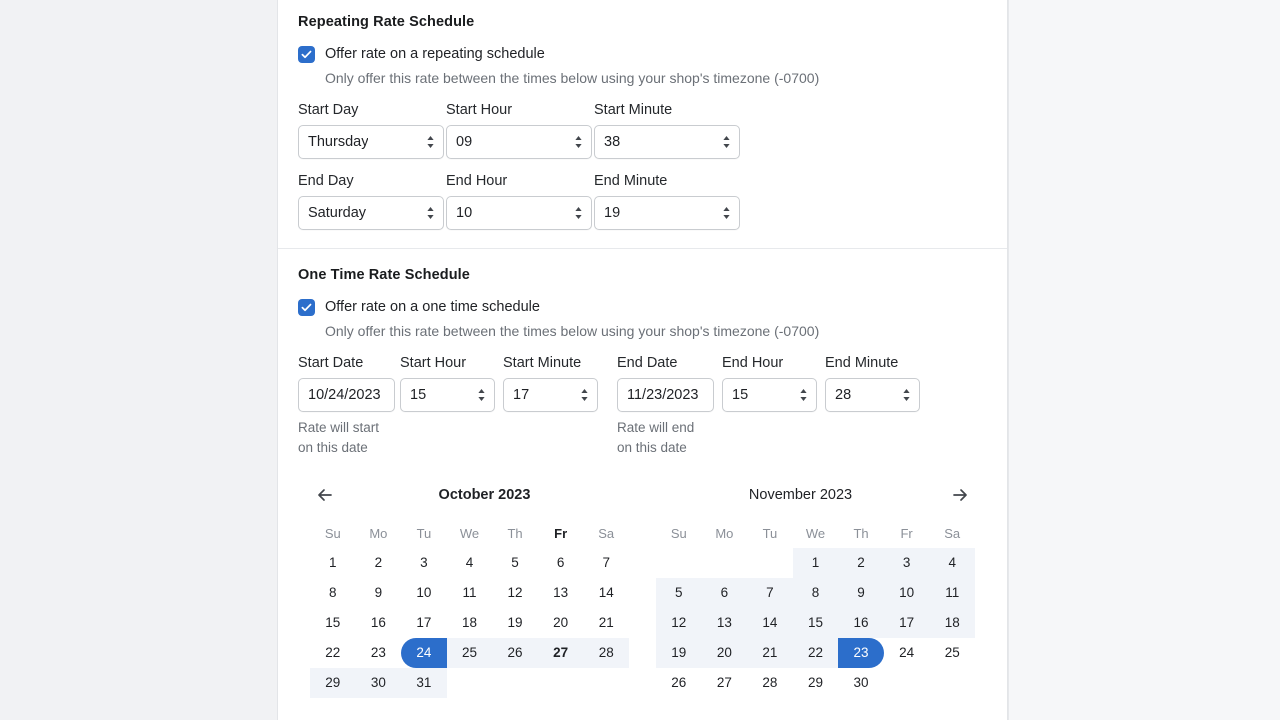 Image resolution: width=1280 pixels, height=720 pixels. What do you see at coordinates (430, 213) in the screenshot?
I see `spinner-arrows-icon` at bounding box center [430, 213].